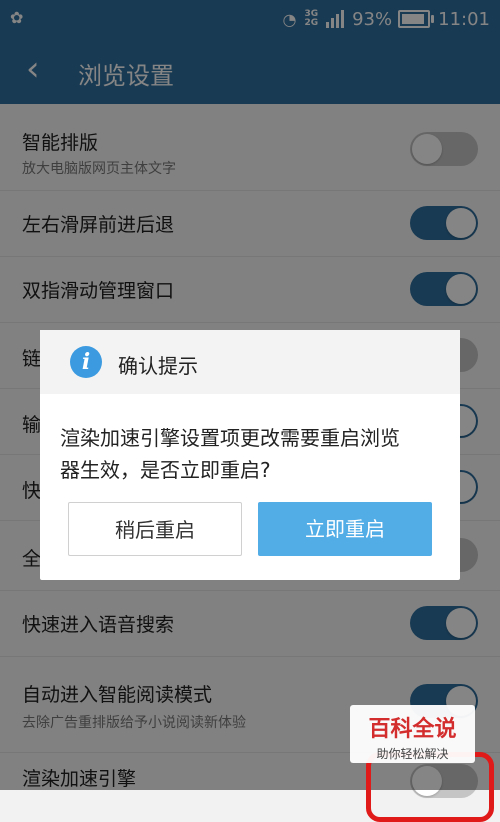  I want to click on watermark-logo: 百科全说 助你轻松解决, so click(412, 734).